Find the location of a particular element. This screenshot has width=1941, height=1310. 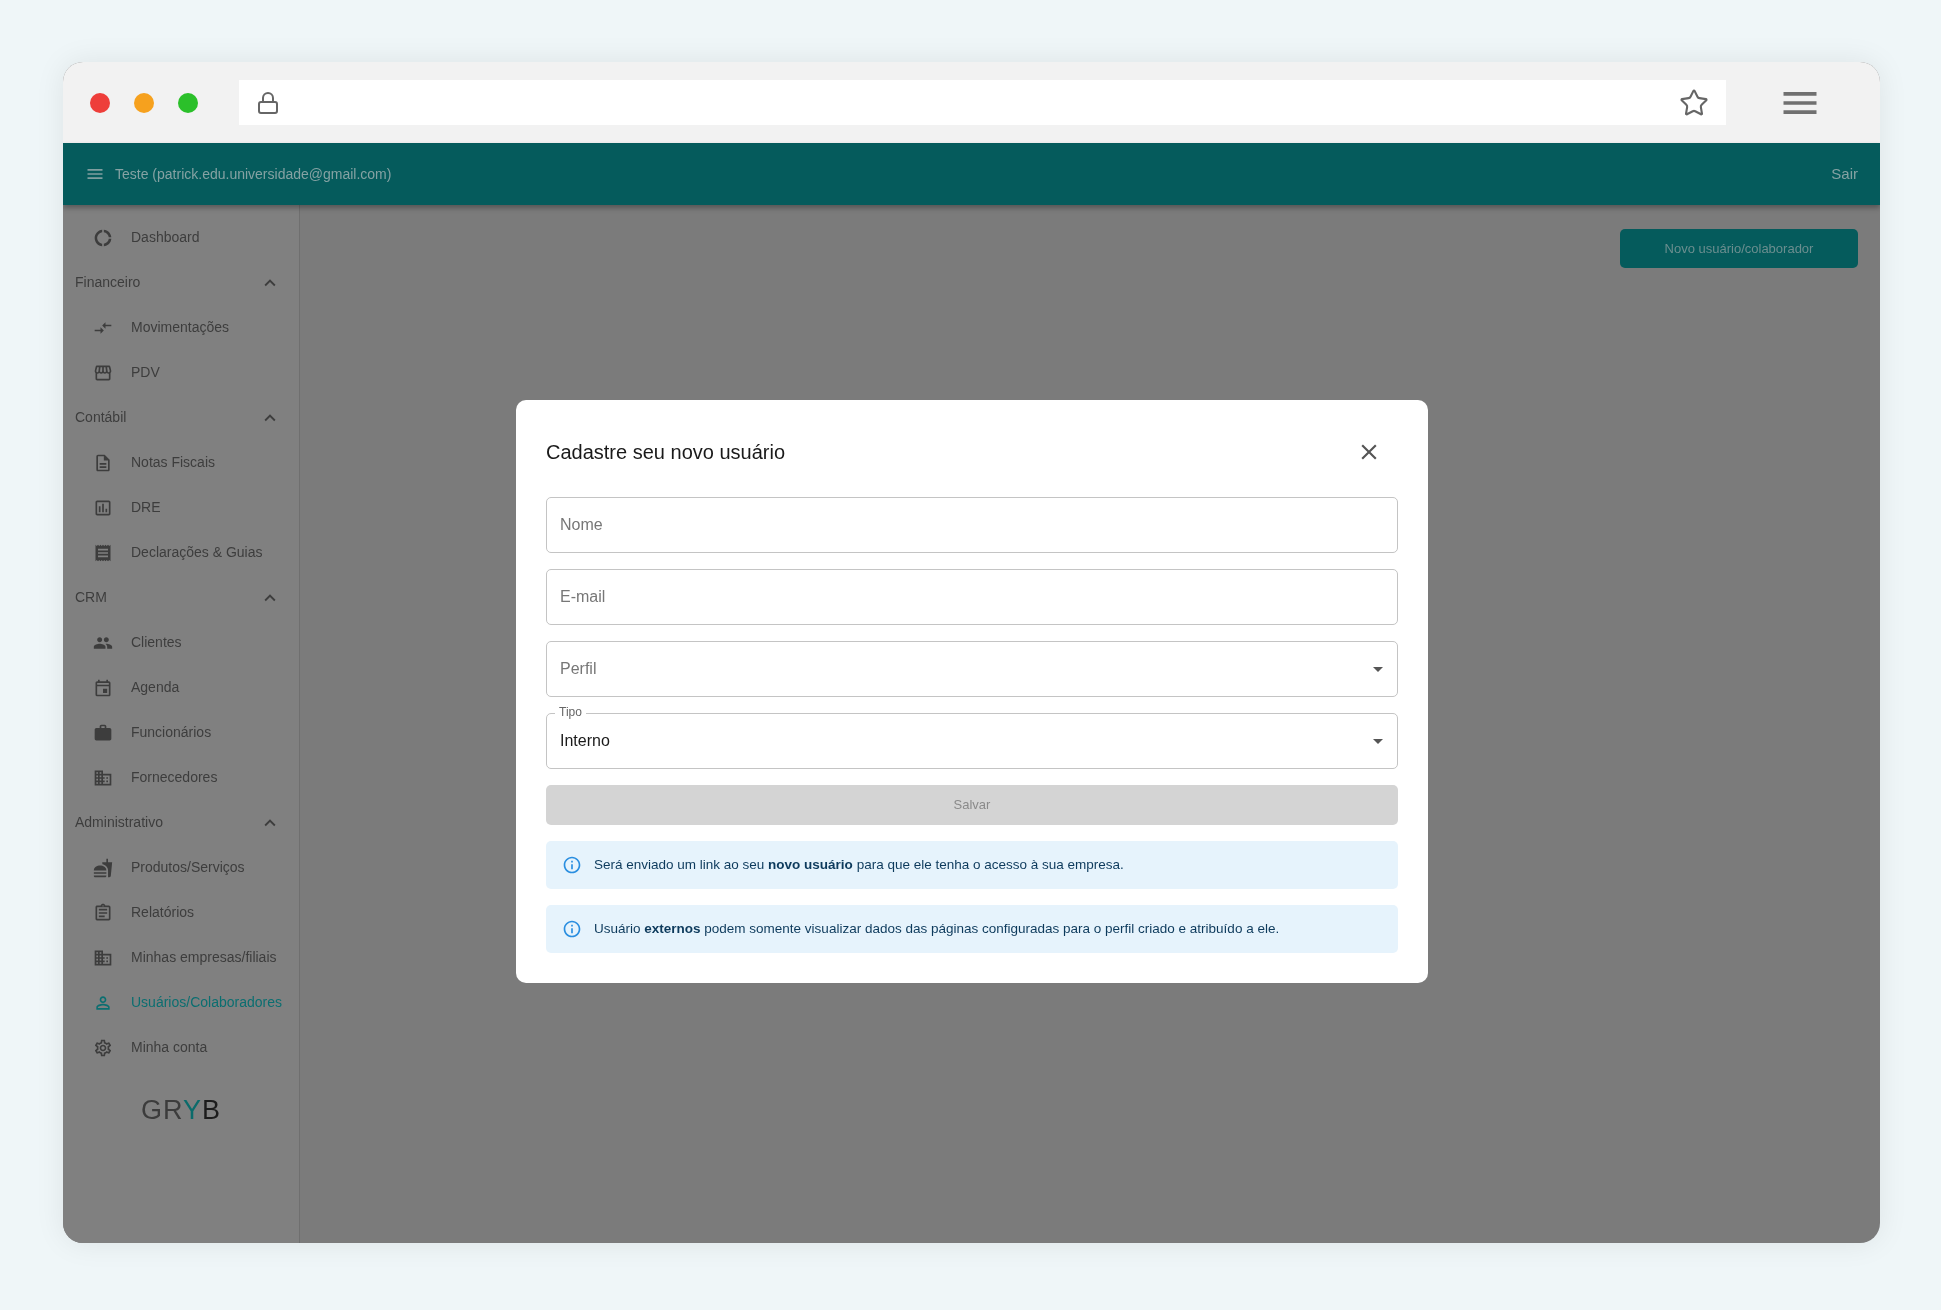

sidebar-item: Minhas empresas/filiais is located at coordinates (181, 957).